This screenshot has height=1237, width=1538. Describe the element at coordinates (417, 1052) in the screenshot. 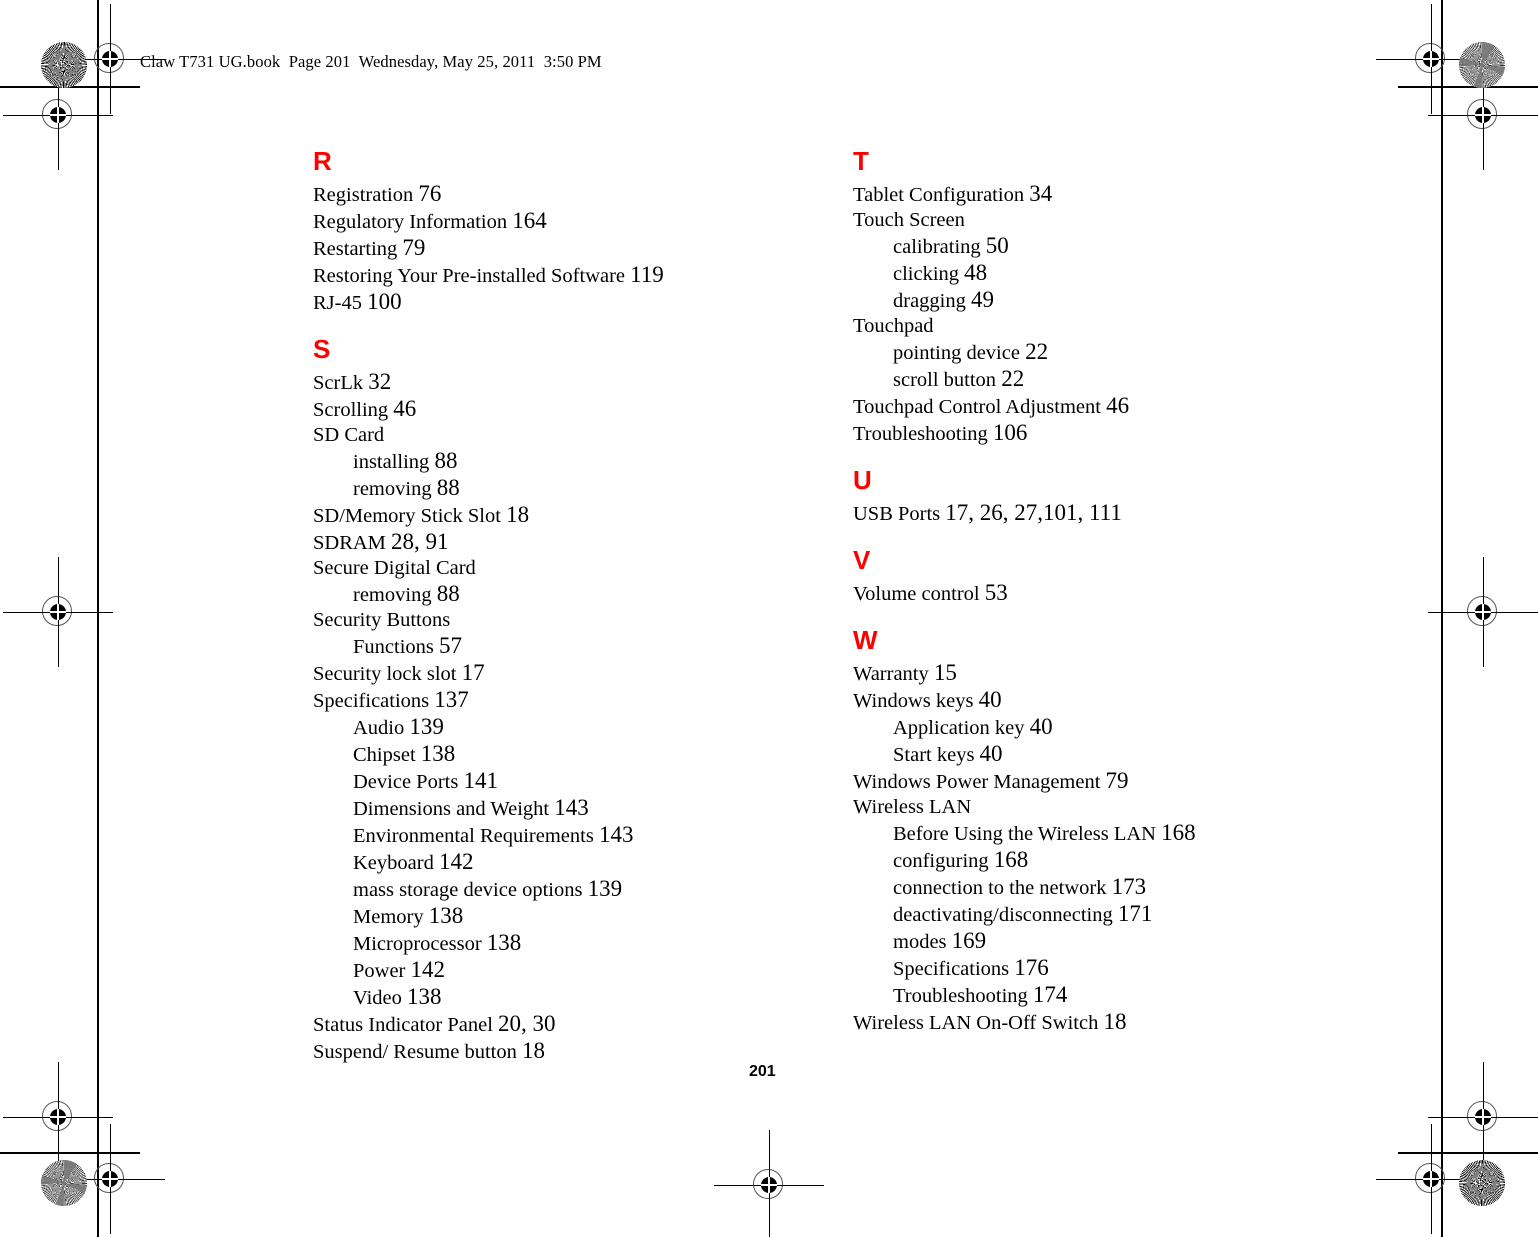

I see `index-entry-text: Suspend/ Resume button` at that location.